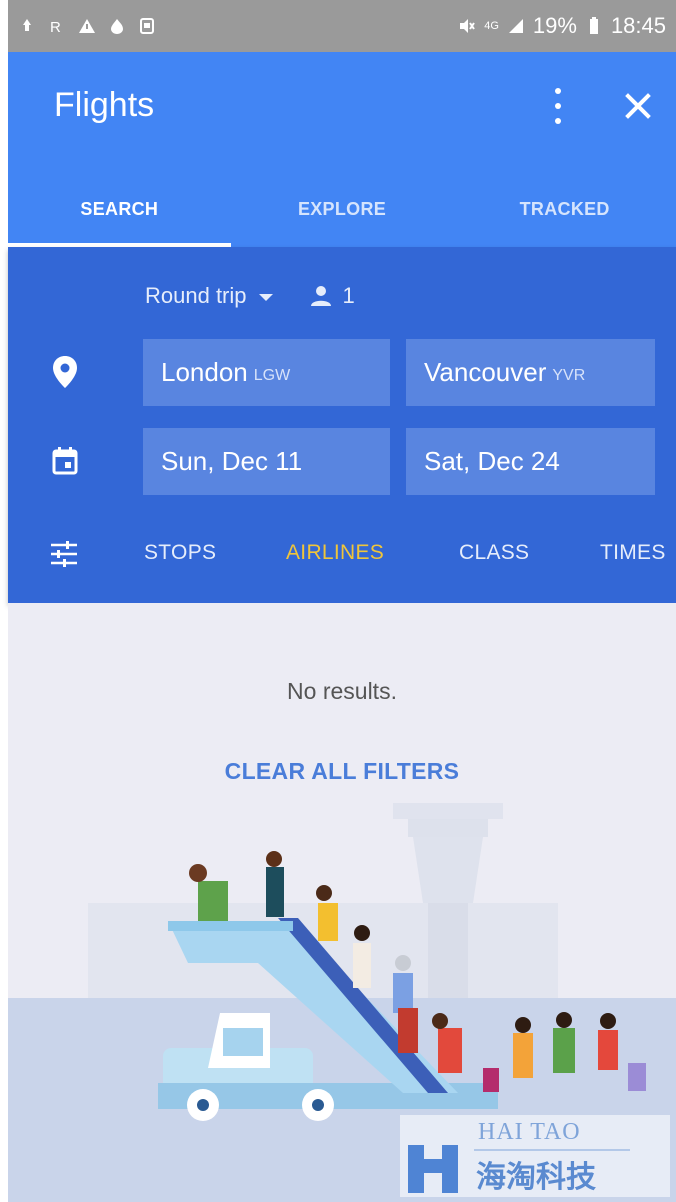 This screenshot has height=1202, width=676. Describe the element at coordinates (320, 296) in the screenshot. I see `person-icon` at that location.